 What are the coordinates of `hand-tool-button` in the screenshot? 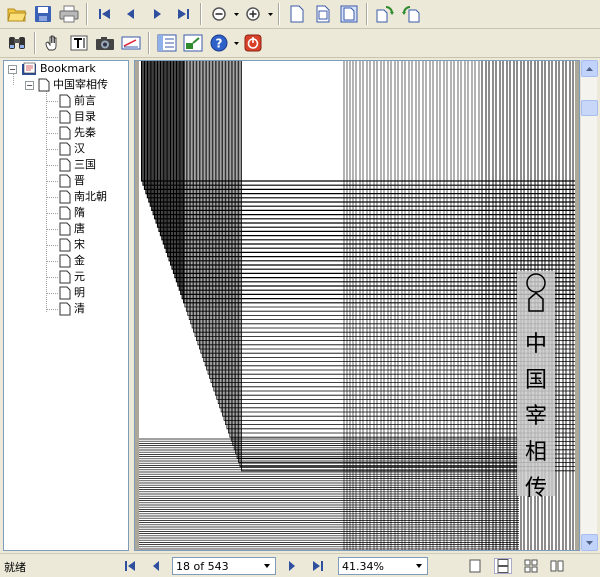 It's located at (53, 43).